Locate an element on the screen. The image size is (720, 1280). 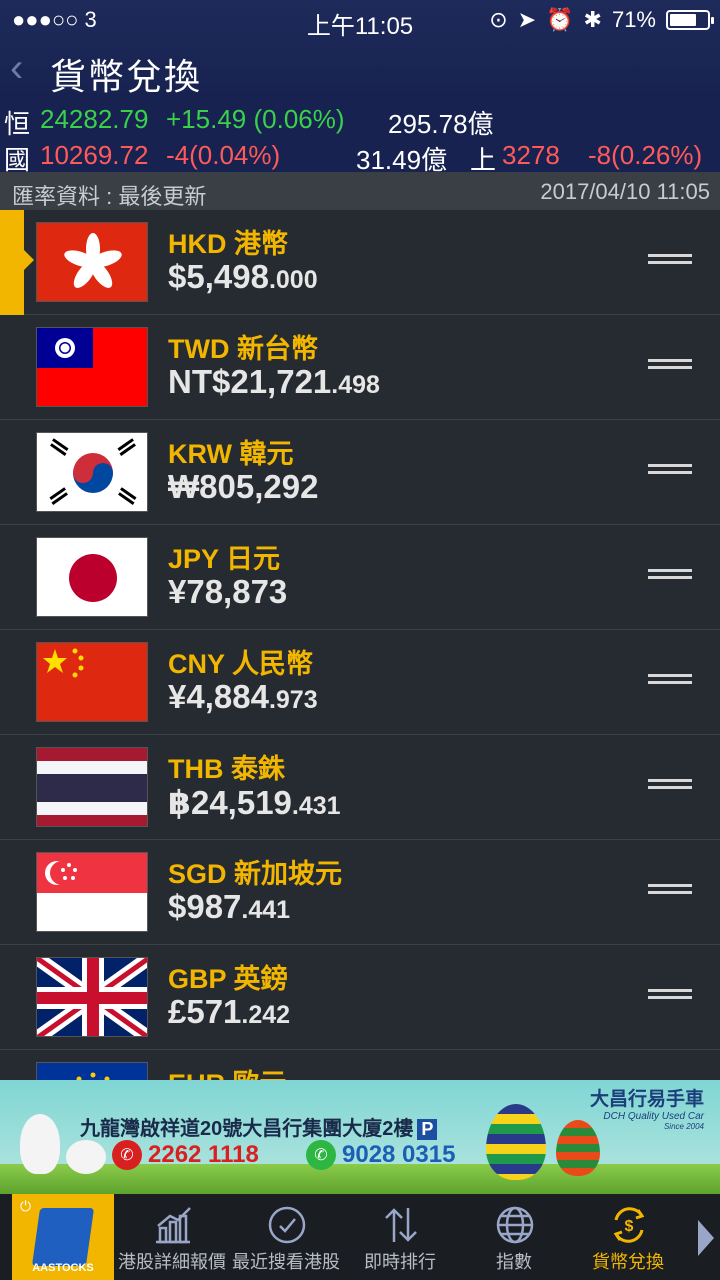
jp-flag-icon is located at coordinates (92, 577).